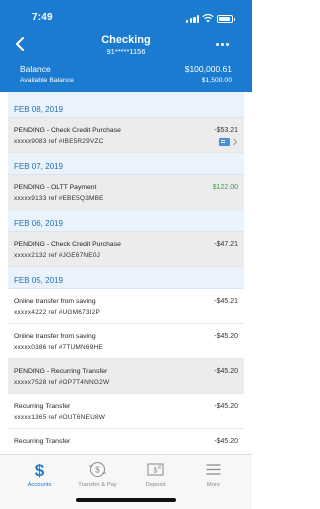 This screenshot has height=509, width=320. Describe the element at coordinates (213, 485) in the screenshot. I see `tab-label: More` at that location.